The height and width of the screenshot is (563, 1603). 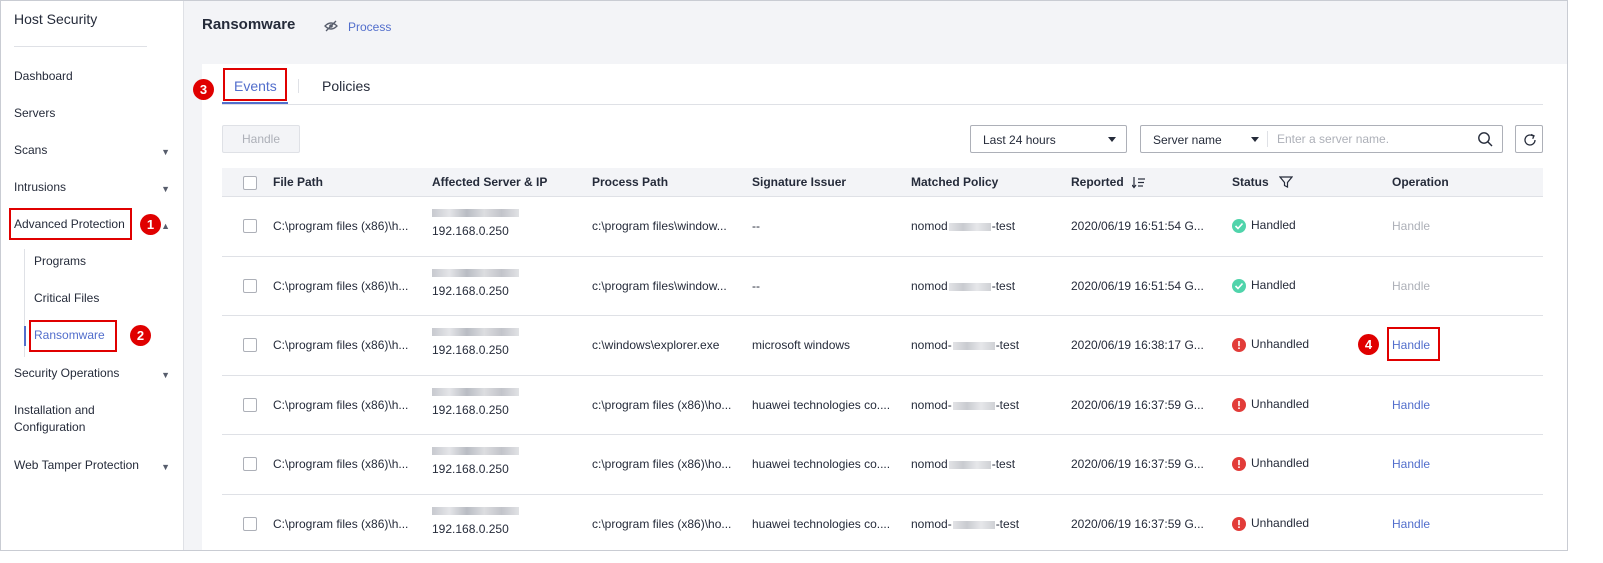 What do you see at coordinates (94, 373) in the screenshot?
I see `sidebar-item-security-operations: Security Operations ▼` at bounding box center [94, 373].